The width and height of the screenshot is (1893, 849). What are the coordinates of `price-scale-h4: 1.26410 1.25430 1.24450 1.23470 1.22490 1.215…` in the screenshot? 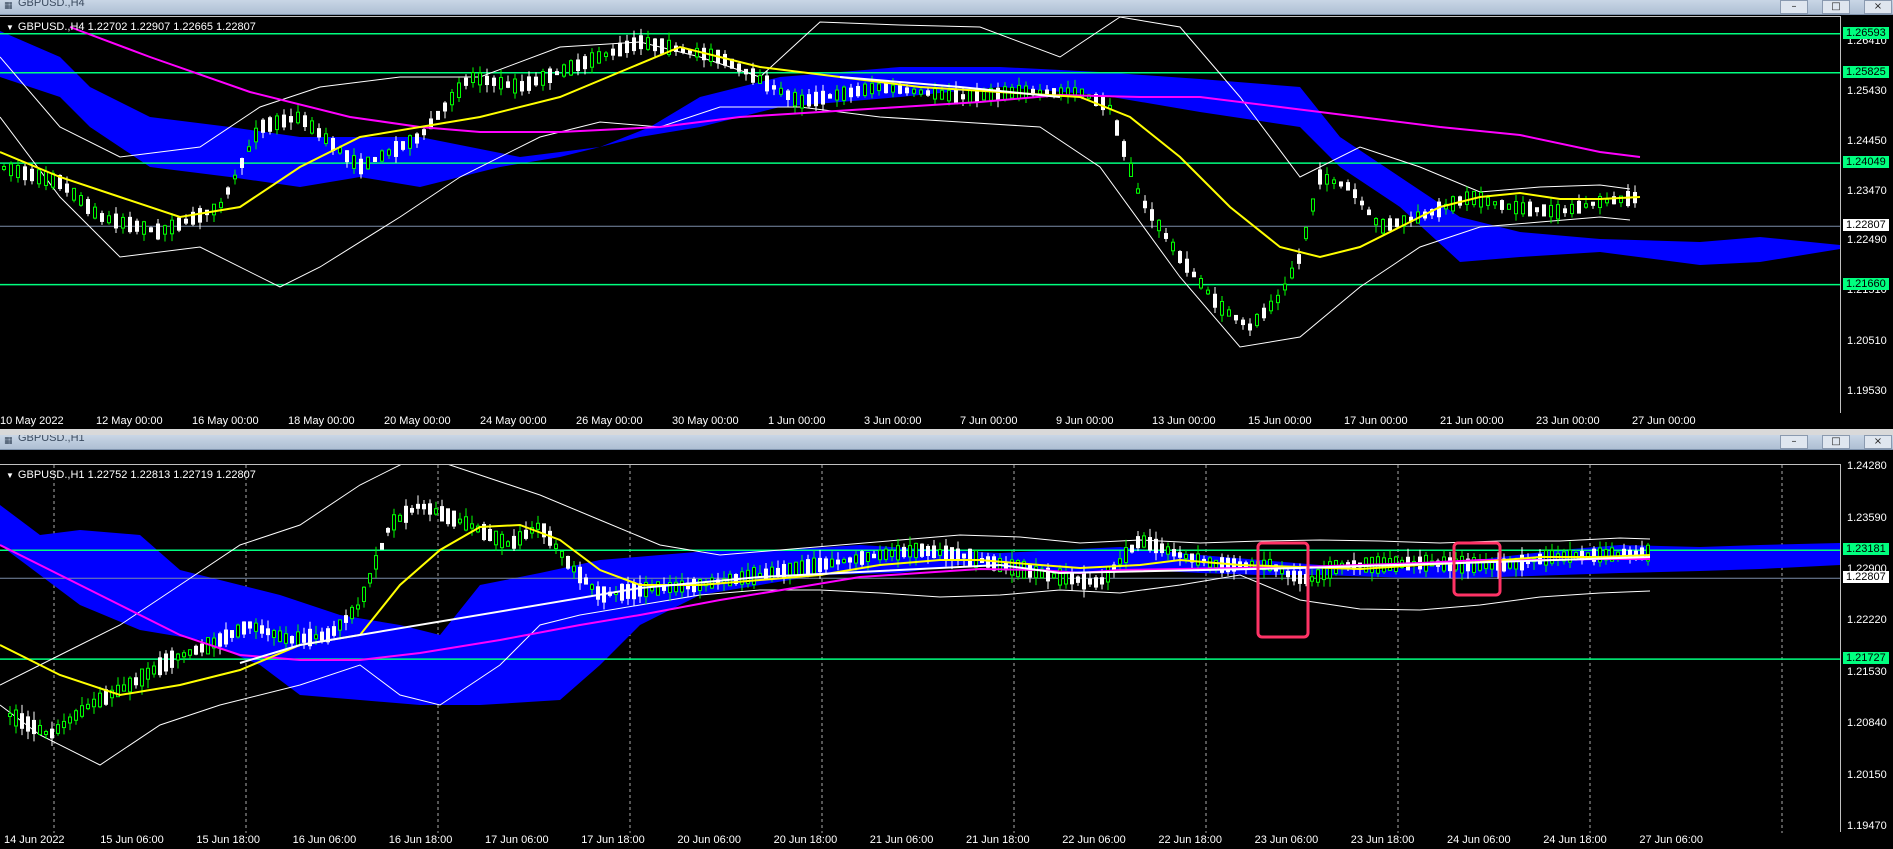 It's located at (1866, 214).